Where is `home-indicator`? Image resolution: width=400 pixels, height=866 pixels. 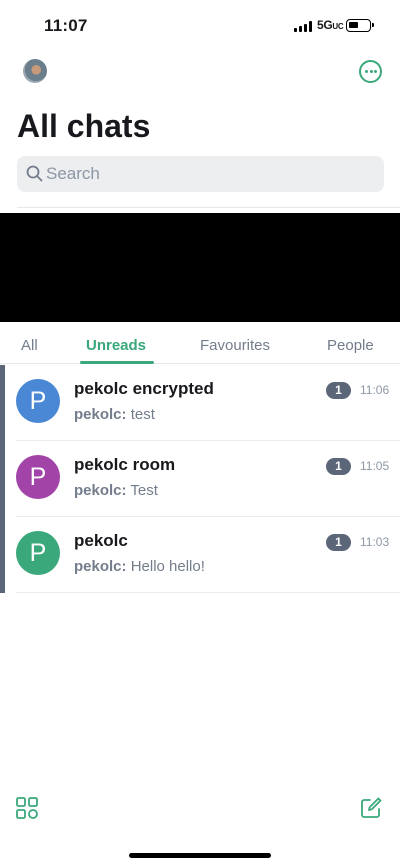
home-indicator is located at coordinates (200, 855).